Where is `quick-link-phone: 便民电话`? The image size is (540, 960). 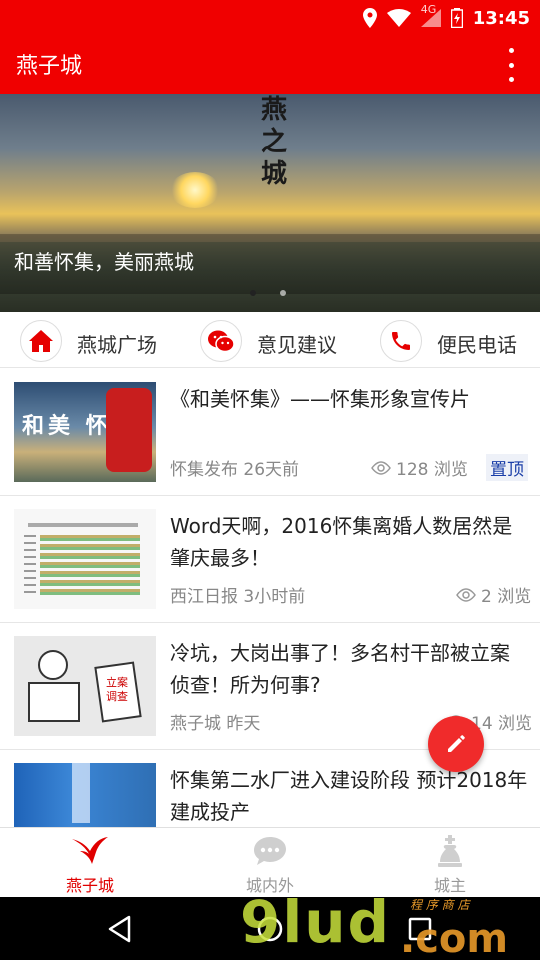
quick-link-phone: 便民电话 is located at coordinates (450, 340).